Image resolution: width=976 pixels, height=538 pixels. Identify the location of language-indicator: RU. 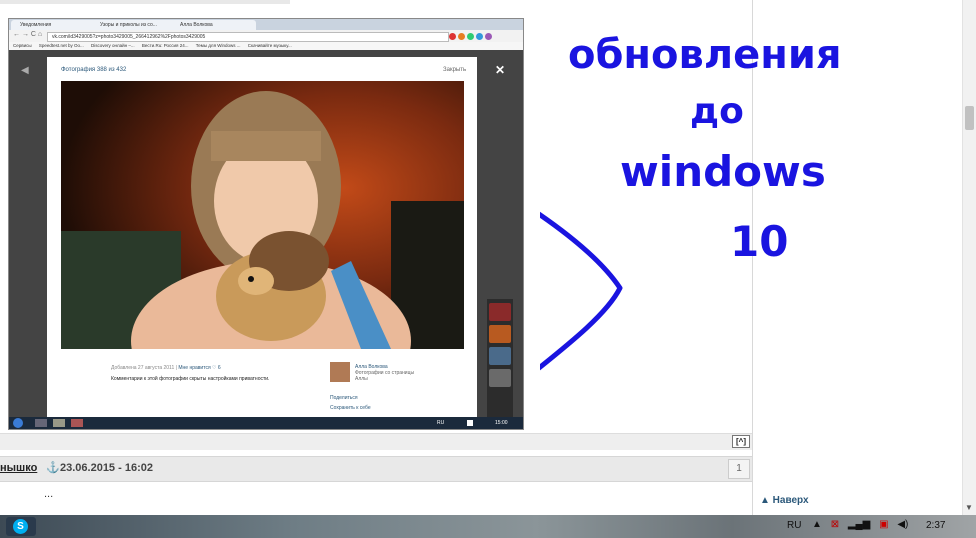
(794, 525).